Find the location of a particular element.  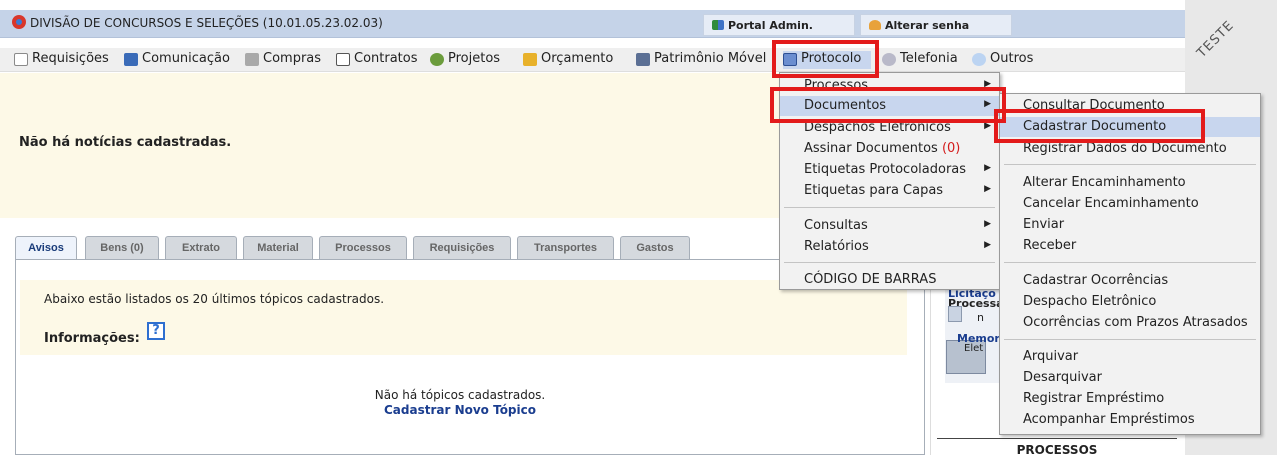

change-password-button: Alterar senha is located at coordinates (936, 25).